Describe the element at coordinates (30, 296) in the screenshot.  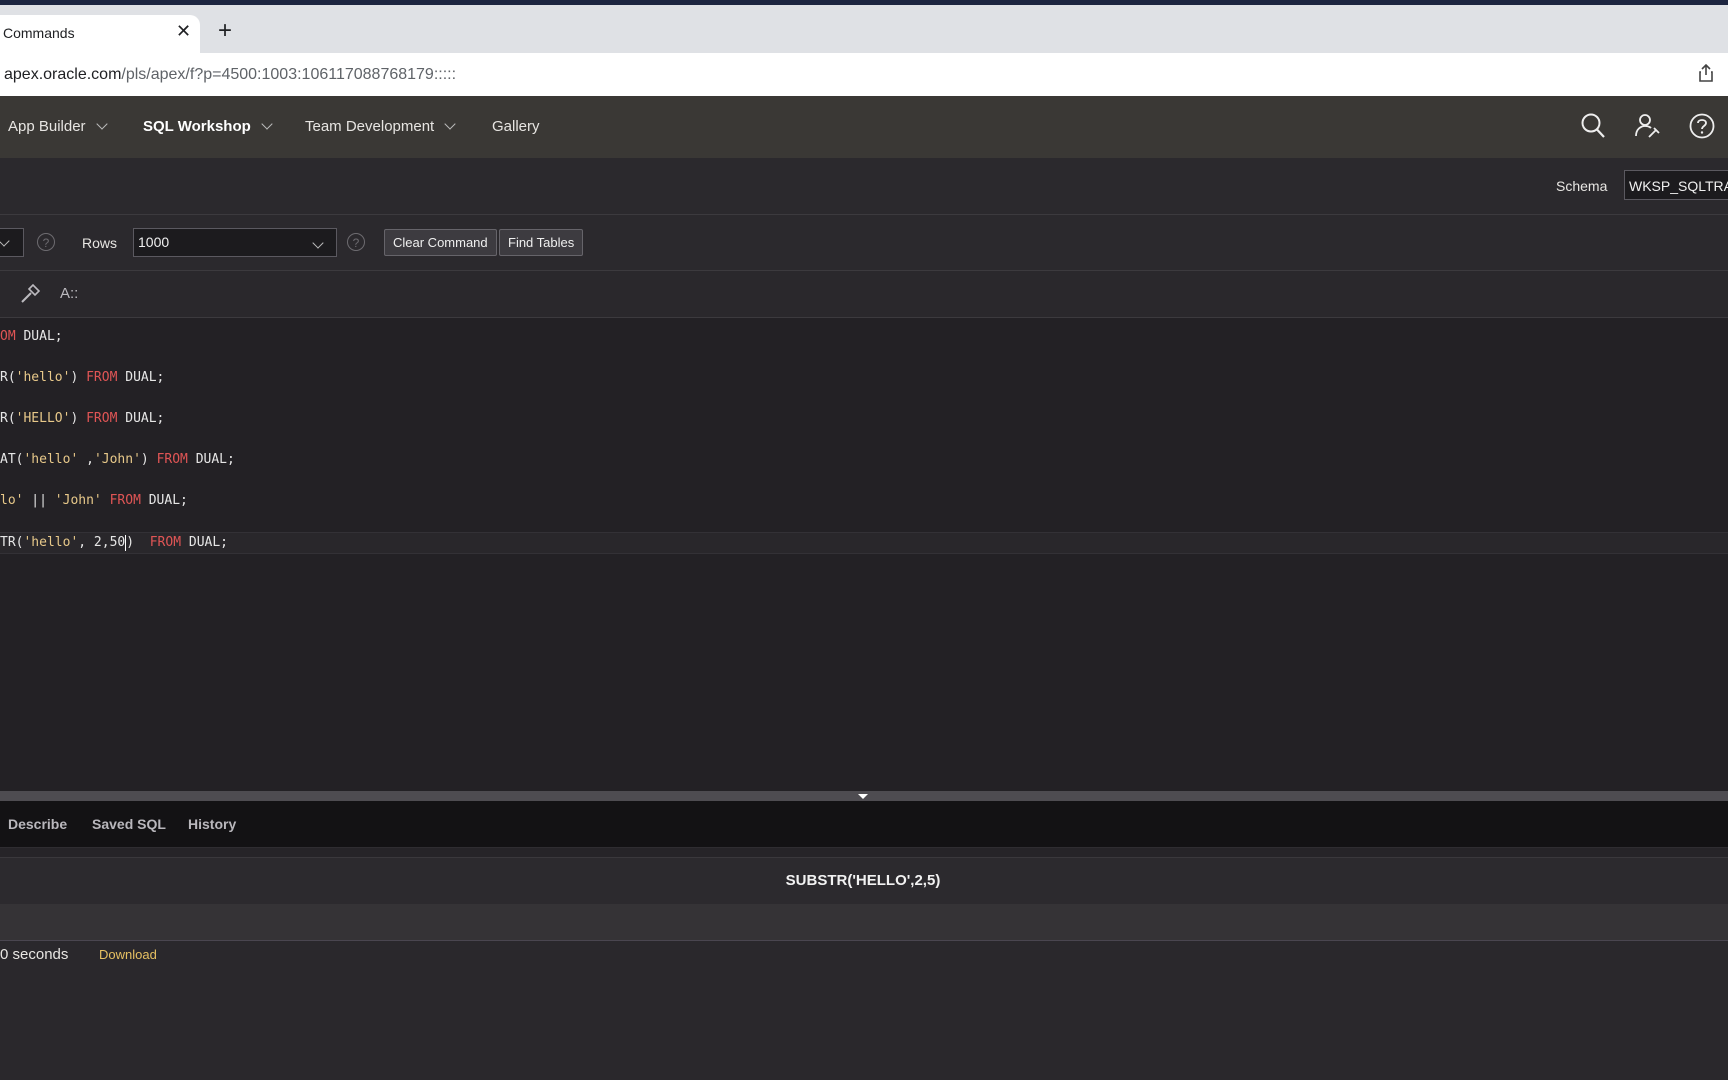
I see `hammer-icon` at that location.